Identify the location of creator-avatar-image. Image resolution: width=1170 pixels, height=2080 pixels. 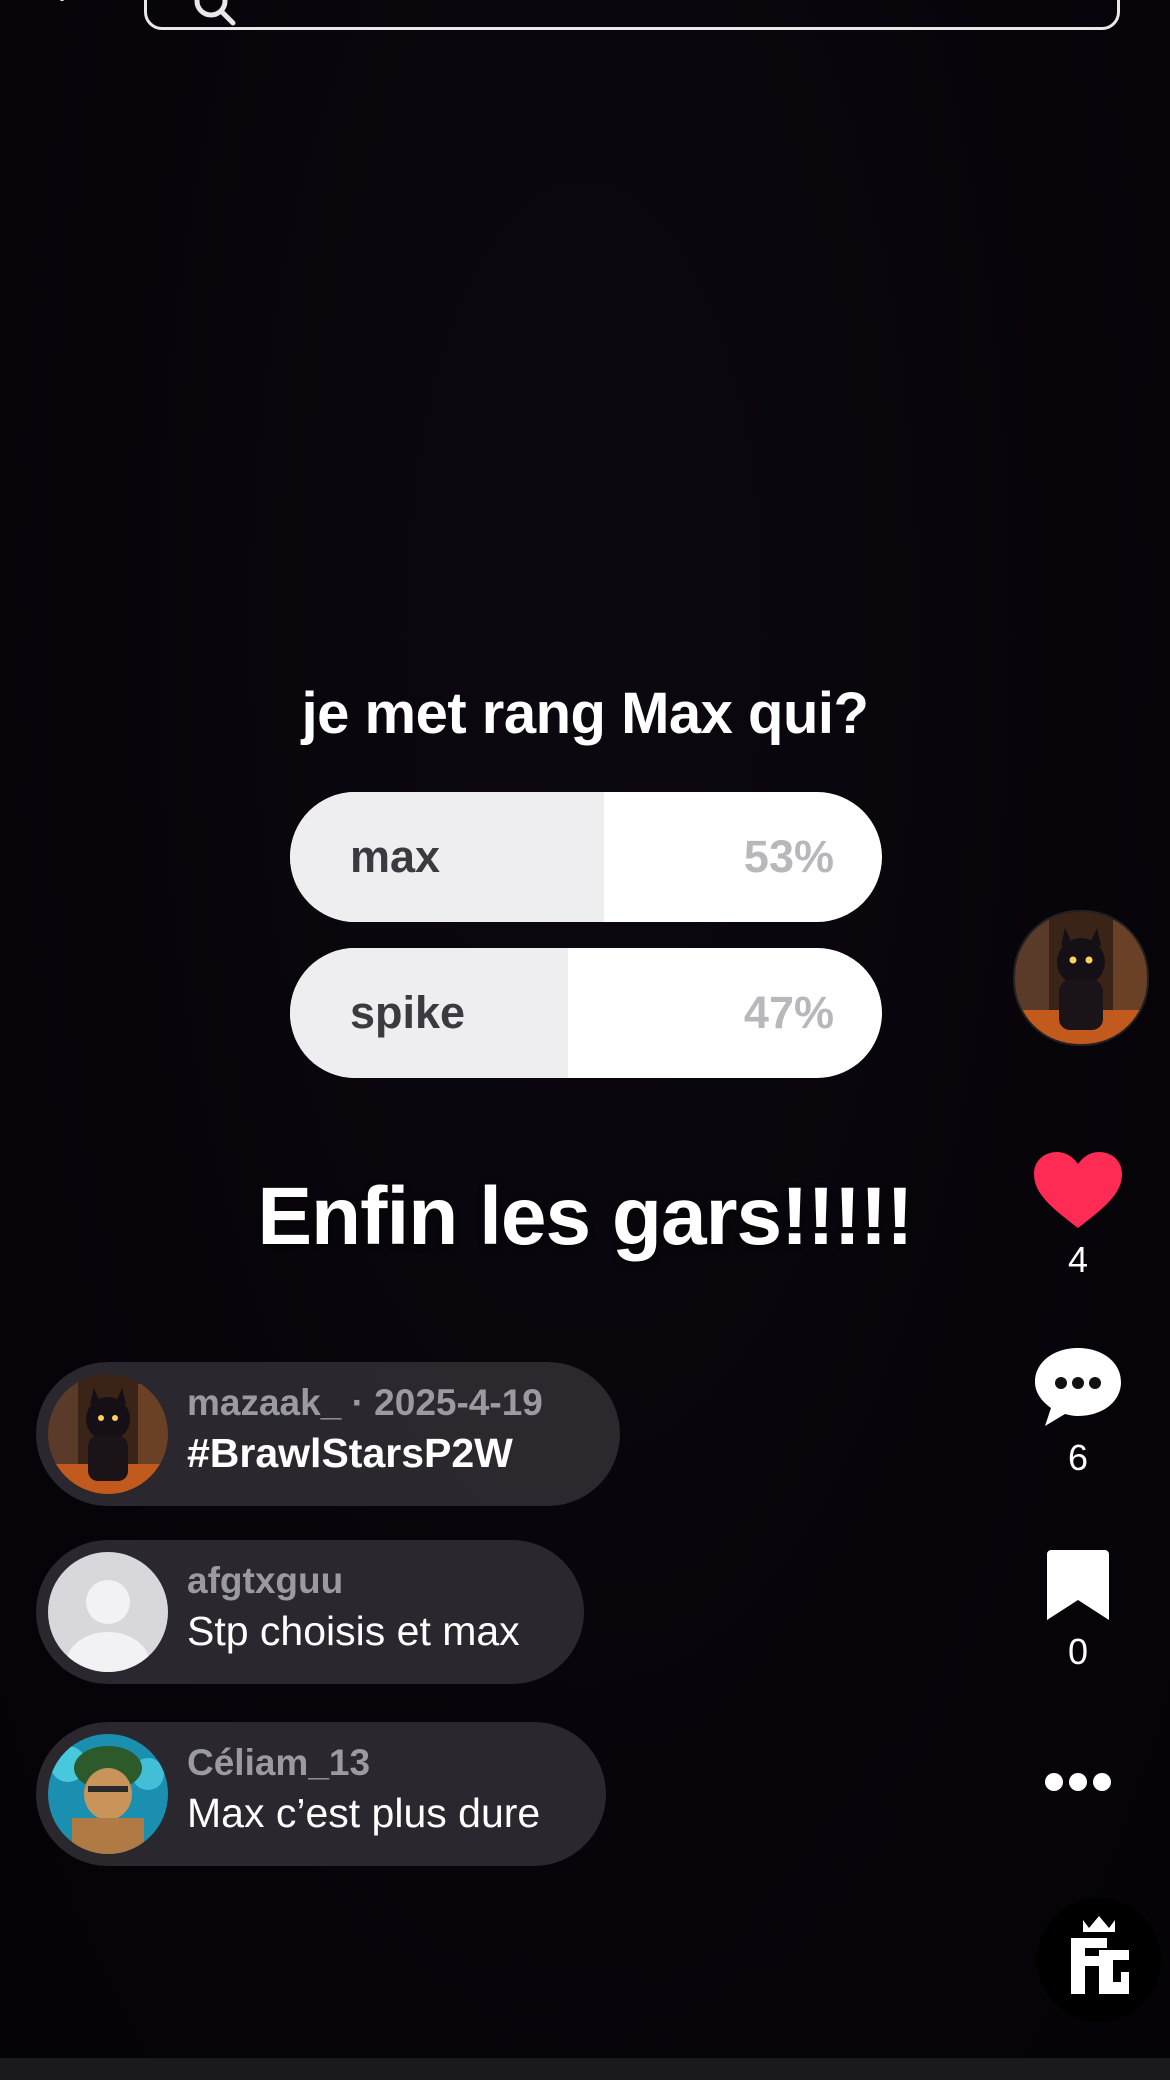
(1081, 978).